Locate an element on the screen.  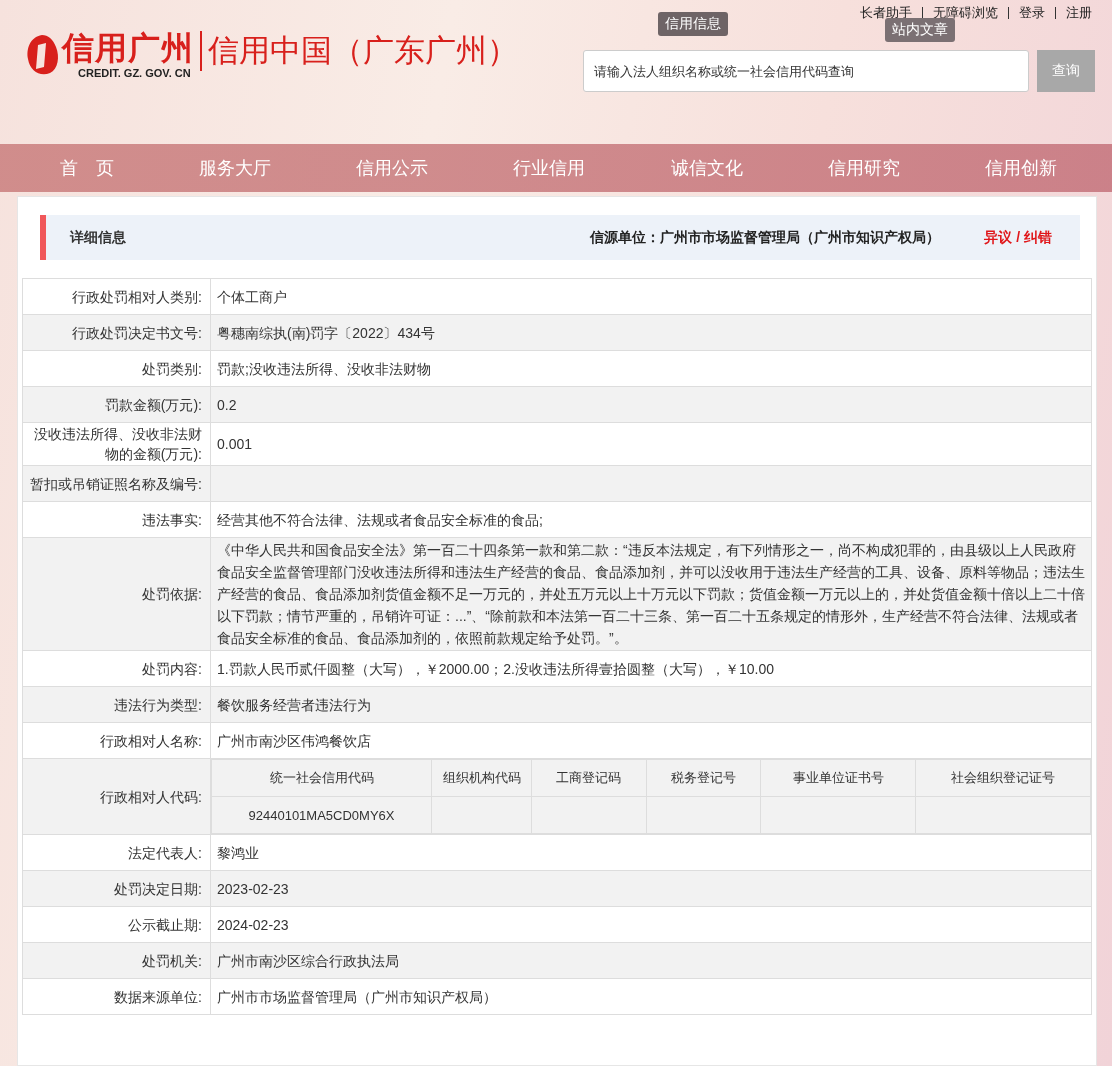
field-value: 2023-02-23 is located at coordinates (651, 888).